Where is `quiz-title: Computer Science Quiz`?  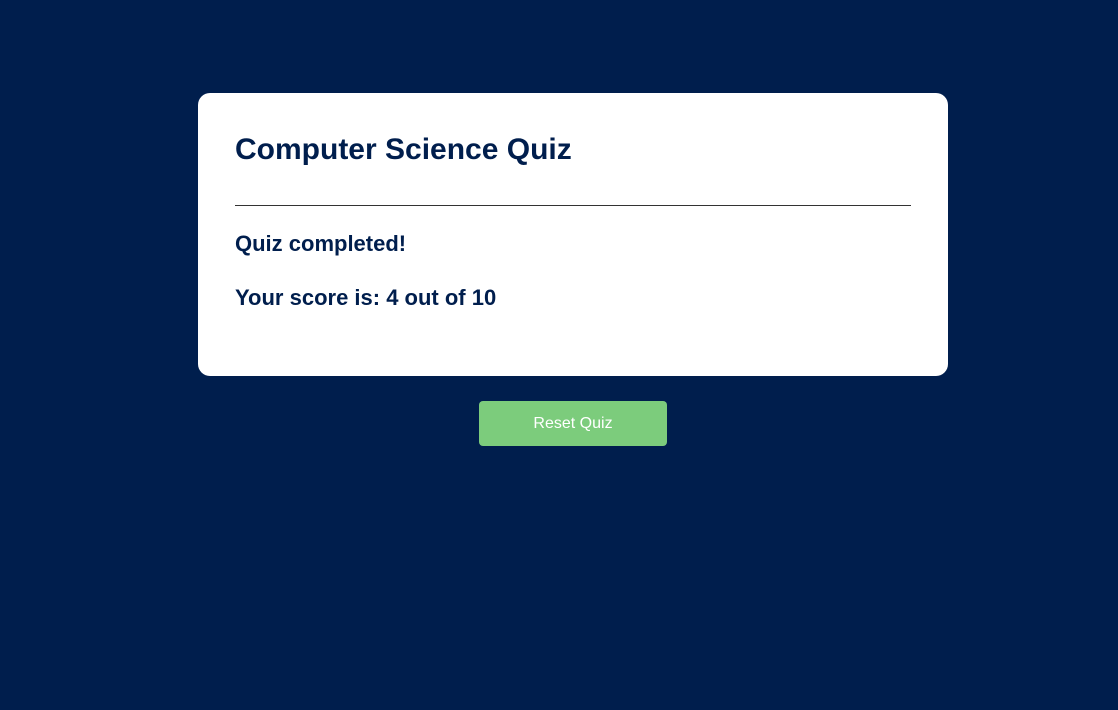 quiz-title: Computer Science Quiz is located at coordinates (403, 149).